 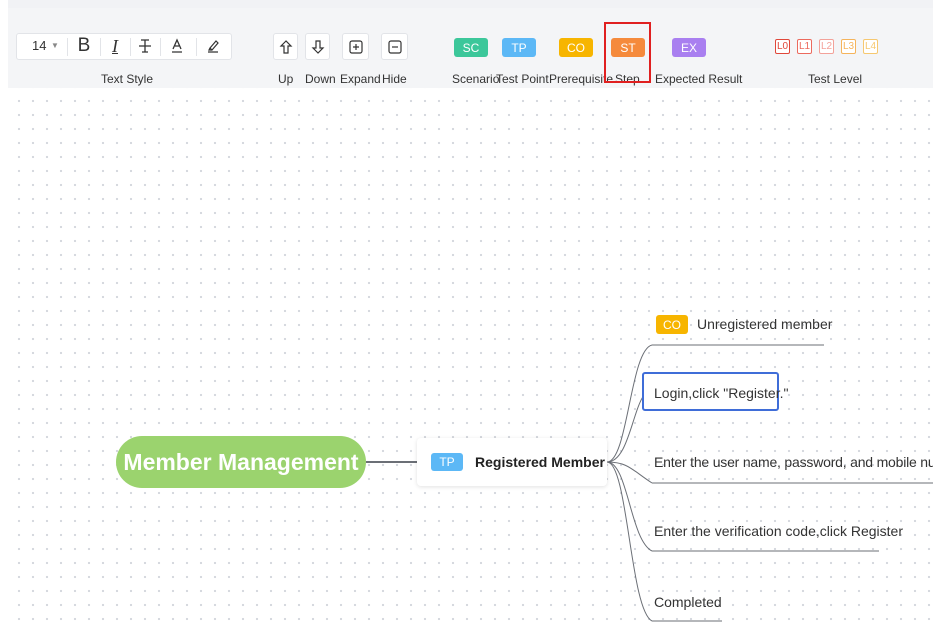 What do you see at coordinates (447, 462) in the screenshot?
I see `test-point-tag: TP` at bounding box center [447, 462].